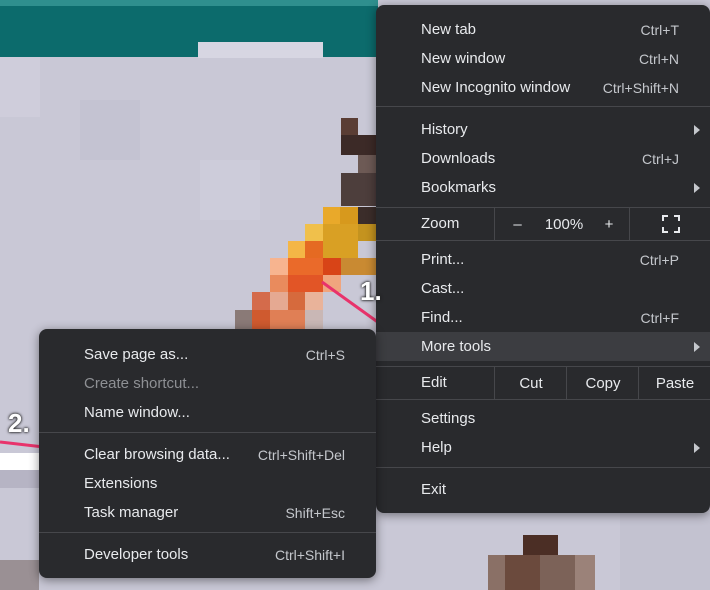  What do you see at coordinates (207, 512) in the screenshot?
I see `menu-item-task-manager: Task manager Shift+Esc` at bounding box center [207, 512].